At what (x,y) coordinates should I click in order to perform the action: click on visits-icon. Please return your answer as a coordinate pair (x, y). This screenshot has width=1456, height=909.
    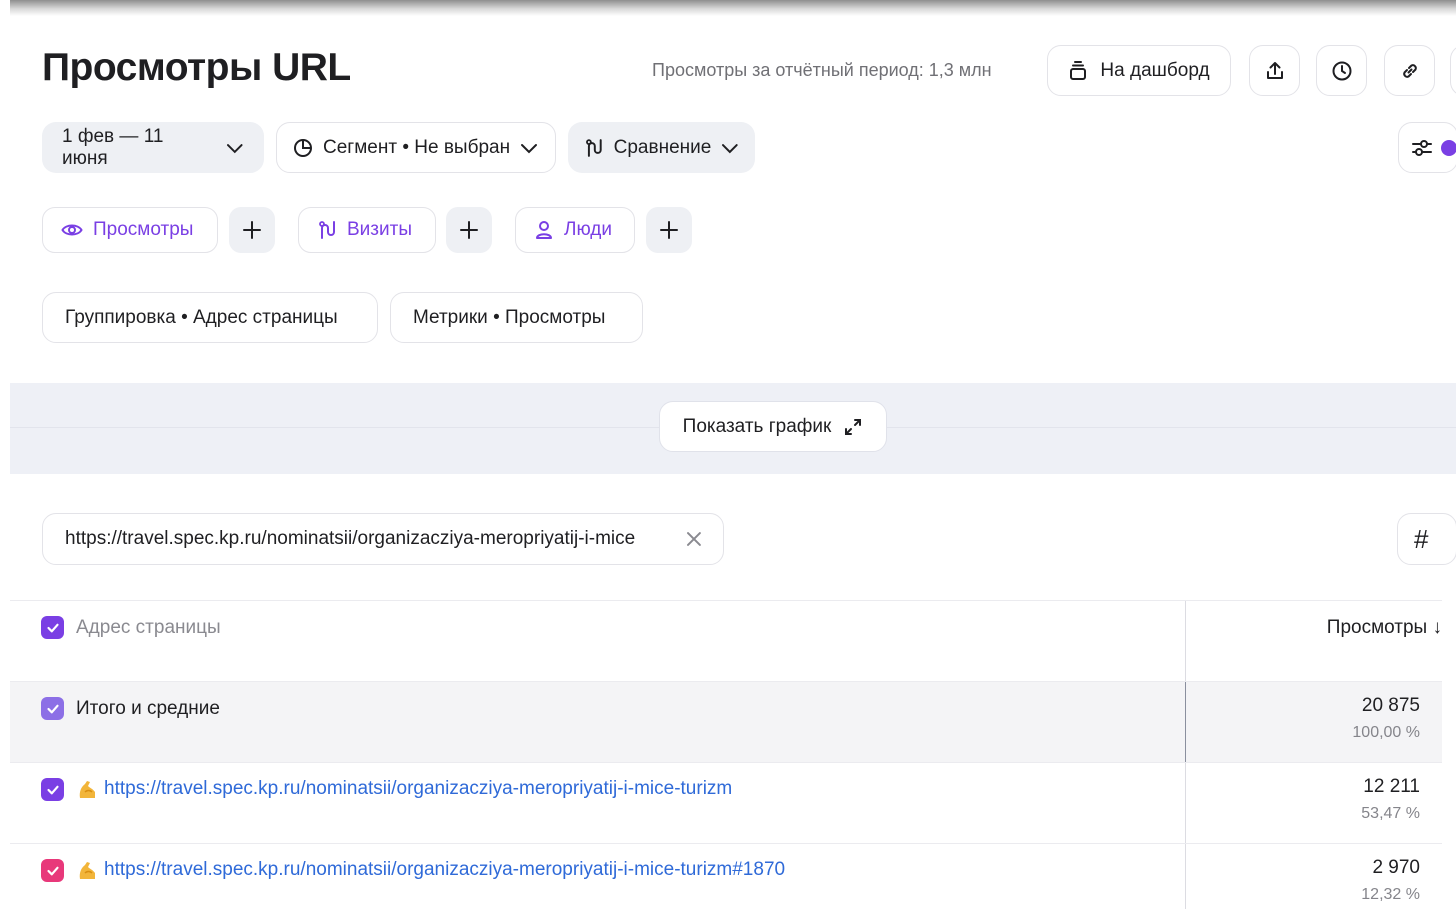
    Looking at the image, I should click on (327, 230).